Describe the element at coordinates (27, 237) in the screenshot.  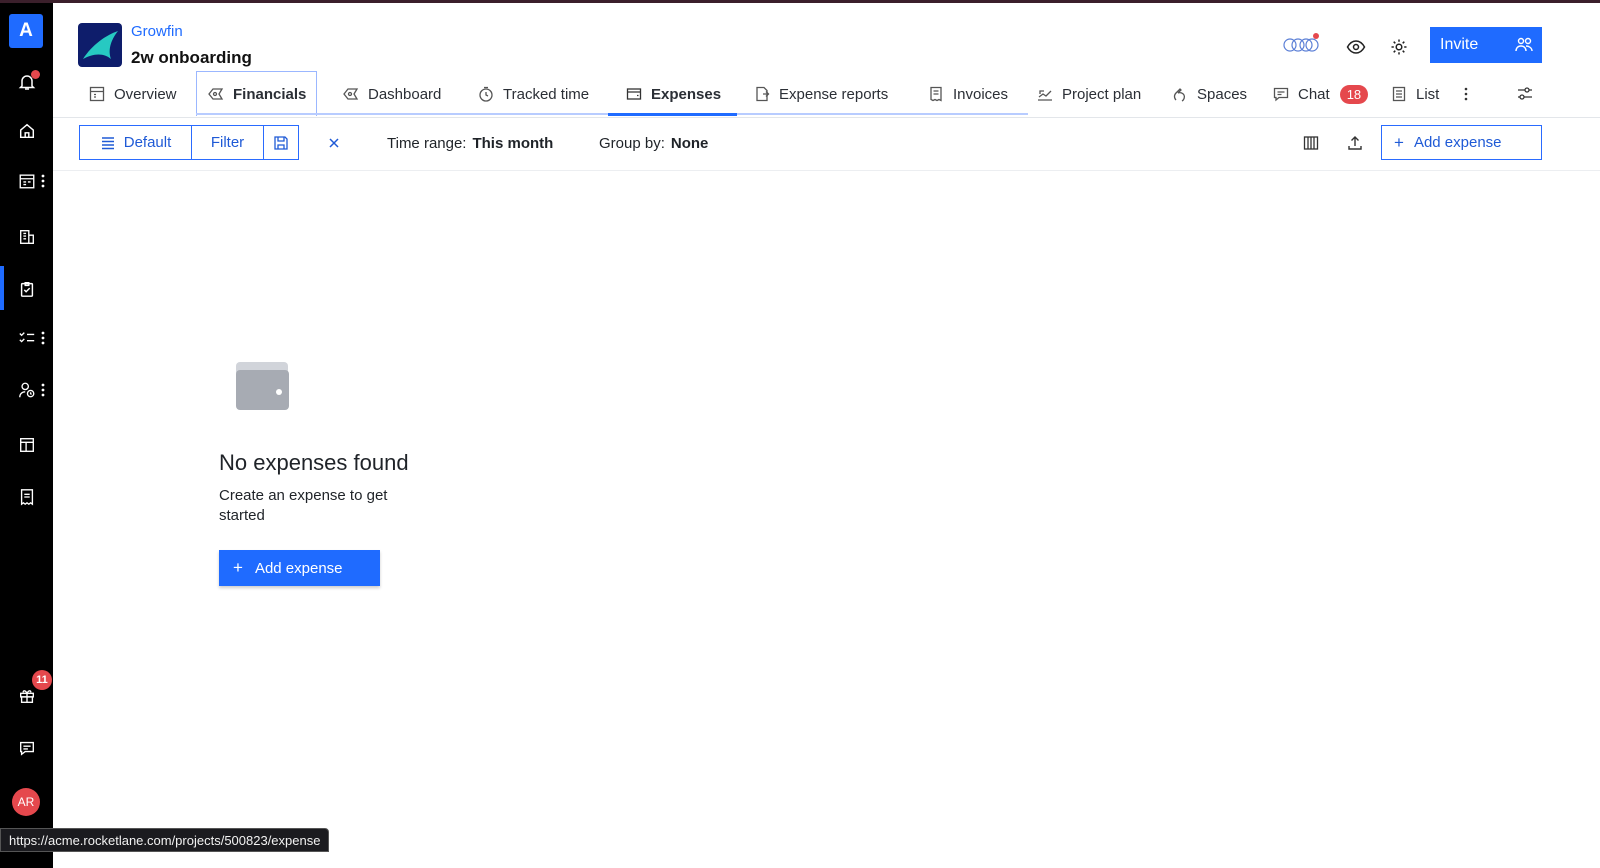
I see `building-icon` at that location.